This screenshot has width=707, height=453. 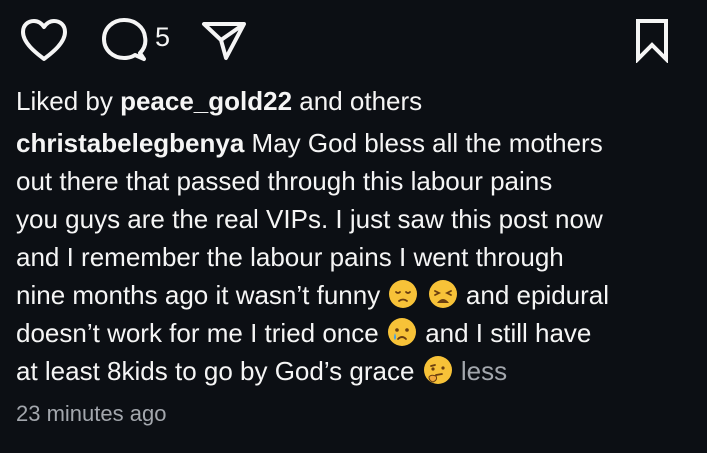 I want to click on caption-text: doesn’t work for me I tried once, so click(x=197, y=333).